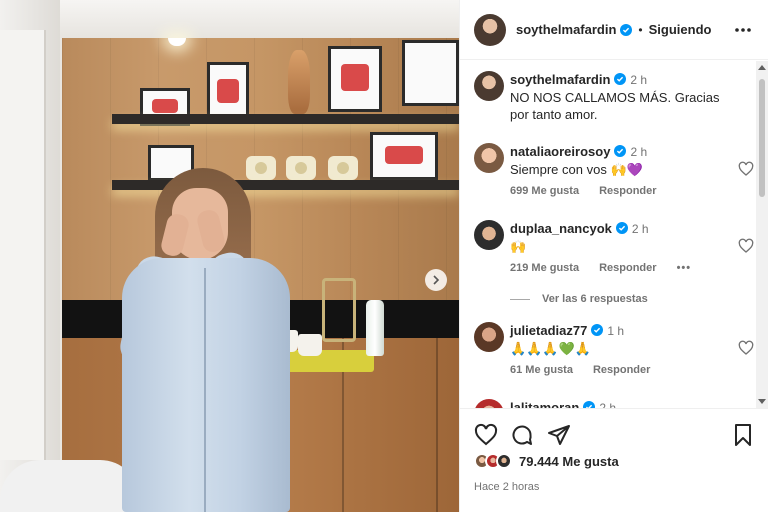  What do you see at coordinates (583, 191) in the screenshot?
I see `comment-meta: 699 Me gusta Responder` at bounding box center [583, 191].